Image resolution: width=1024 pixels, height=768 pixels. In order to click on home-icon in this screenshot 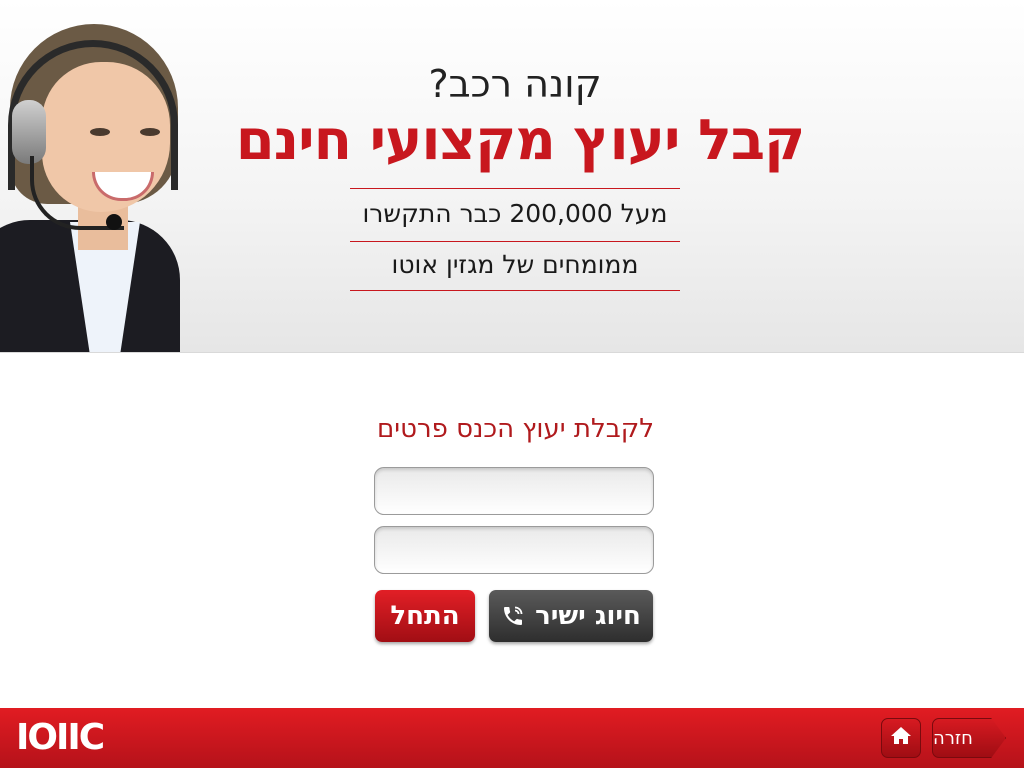, I will do `click(901, 738)`.